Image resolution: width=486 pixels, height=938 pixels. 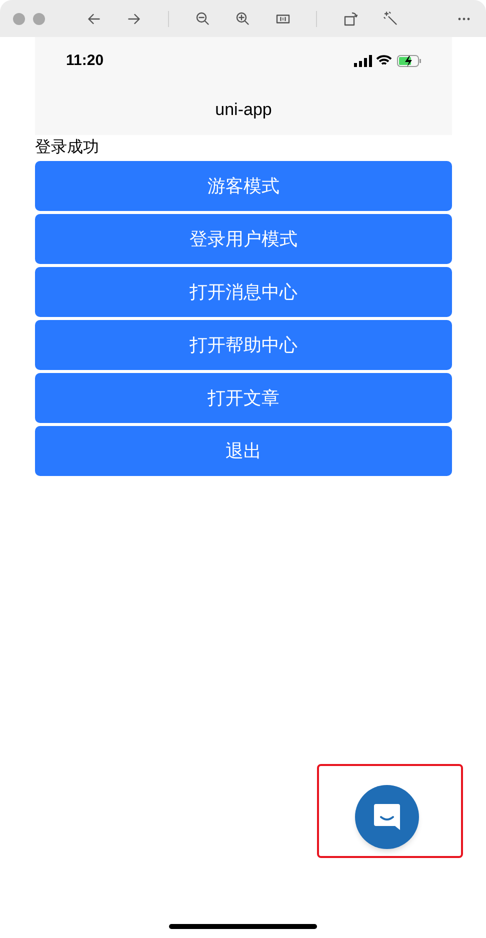 What do you see at coordinates (67, 148) in the screenshot?
I see `status-message: 登录成功` at bounding box center [67, 148].